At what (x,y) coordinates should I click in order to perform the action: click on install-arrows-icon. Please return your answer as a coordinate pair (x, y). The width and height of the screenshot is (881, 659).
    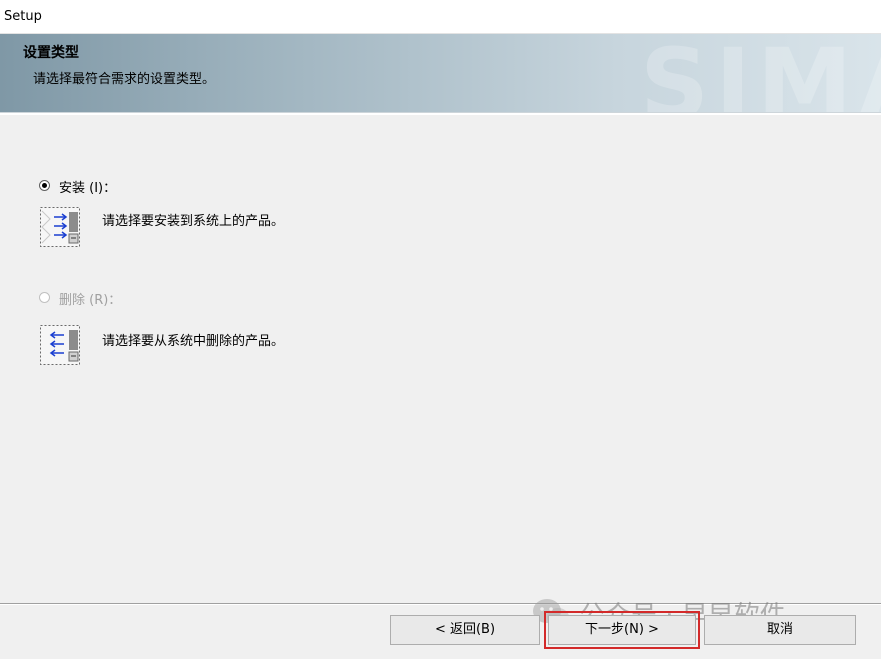
    Looking at the image, I should click on (60, 227).